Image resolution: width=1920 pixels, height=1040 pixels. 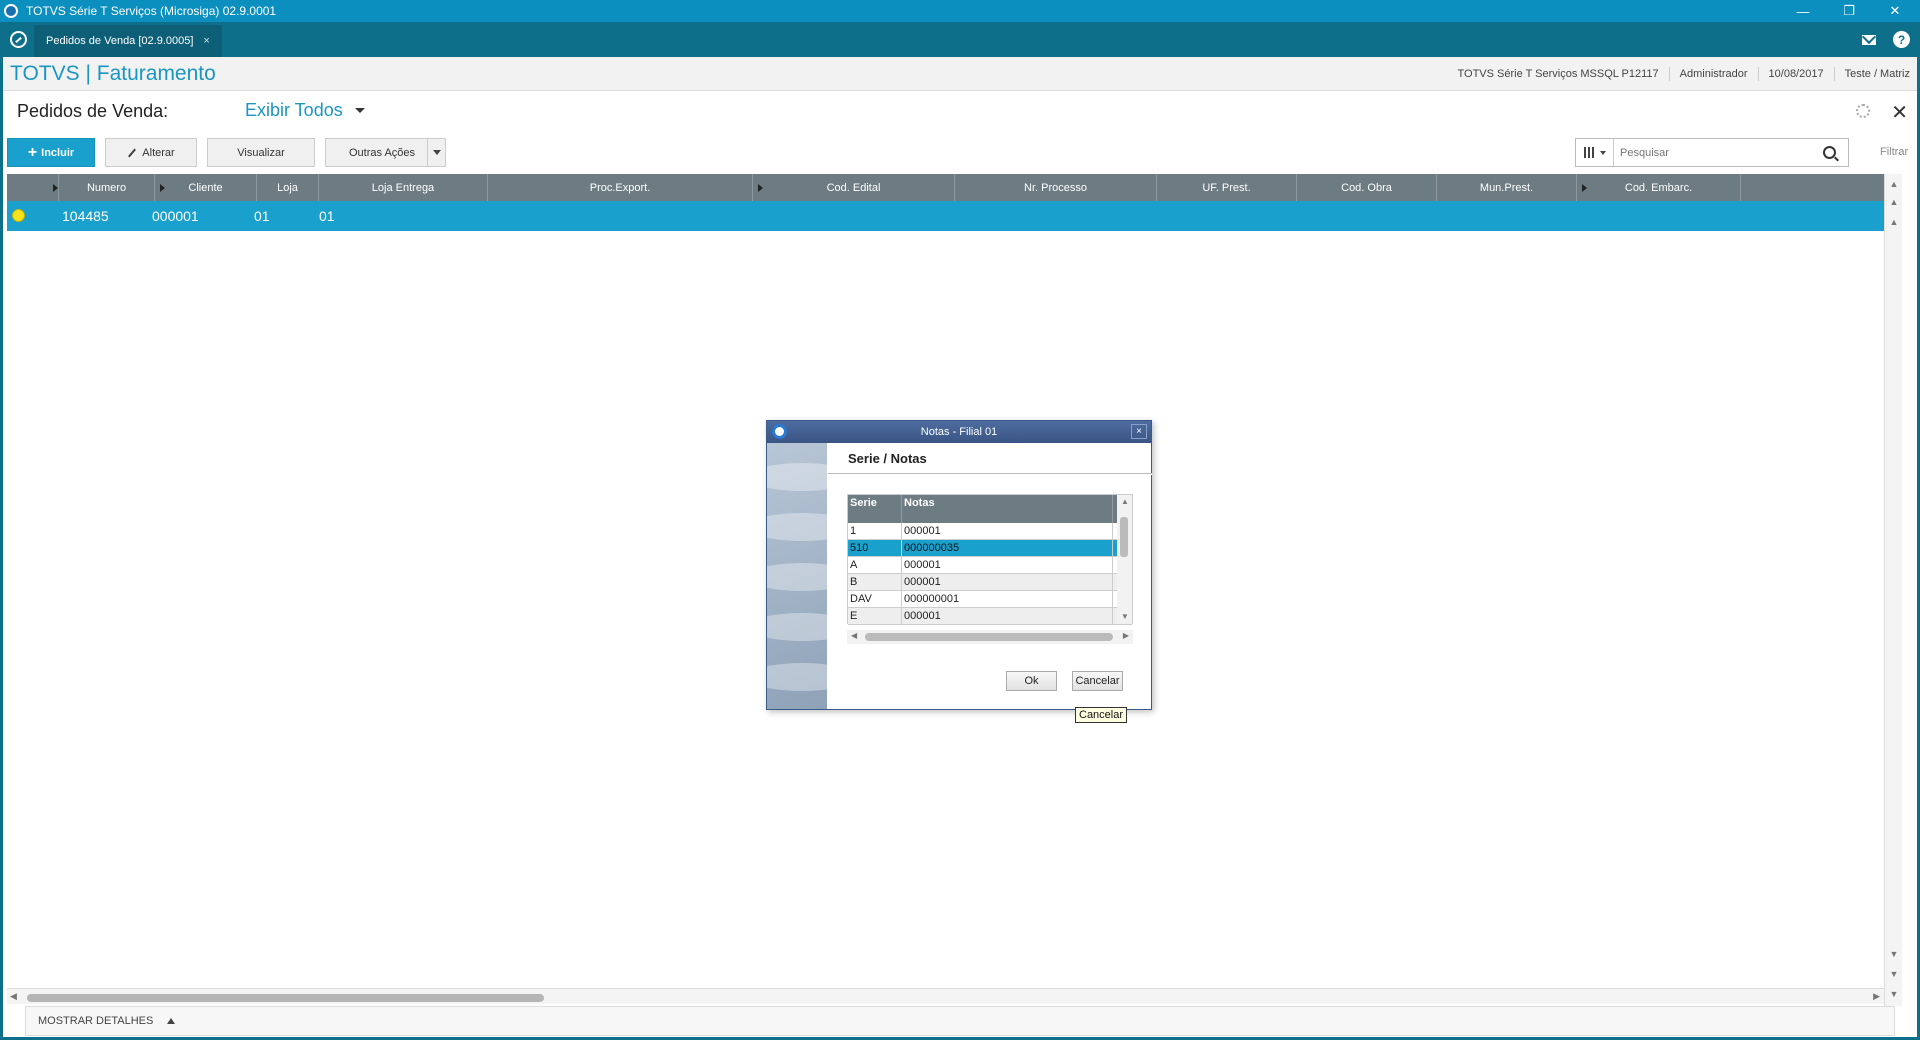 What do you see at coordinates (1659, 187) in the screenshot?
I see `grid-header-cod-embarc: Cod. Embarc.` at bounding box center [1659, 187].